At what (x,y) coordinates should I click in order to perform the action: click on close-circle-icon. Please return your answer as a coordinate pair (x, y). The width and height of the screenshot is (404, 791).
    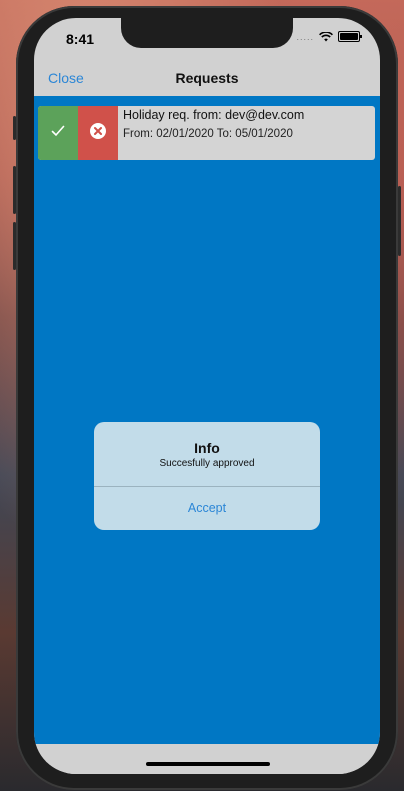
    Looking at the image, I should click on (98, 133).